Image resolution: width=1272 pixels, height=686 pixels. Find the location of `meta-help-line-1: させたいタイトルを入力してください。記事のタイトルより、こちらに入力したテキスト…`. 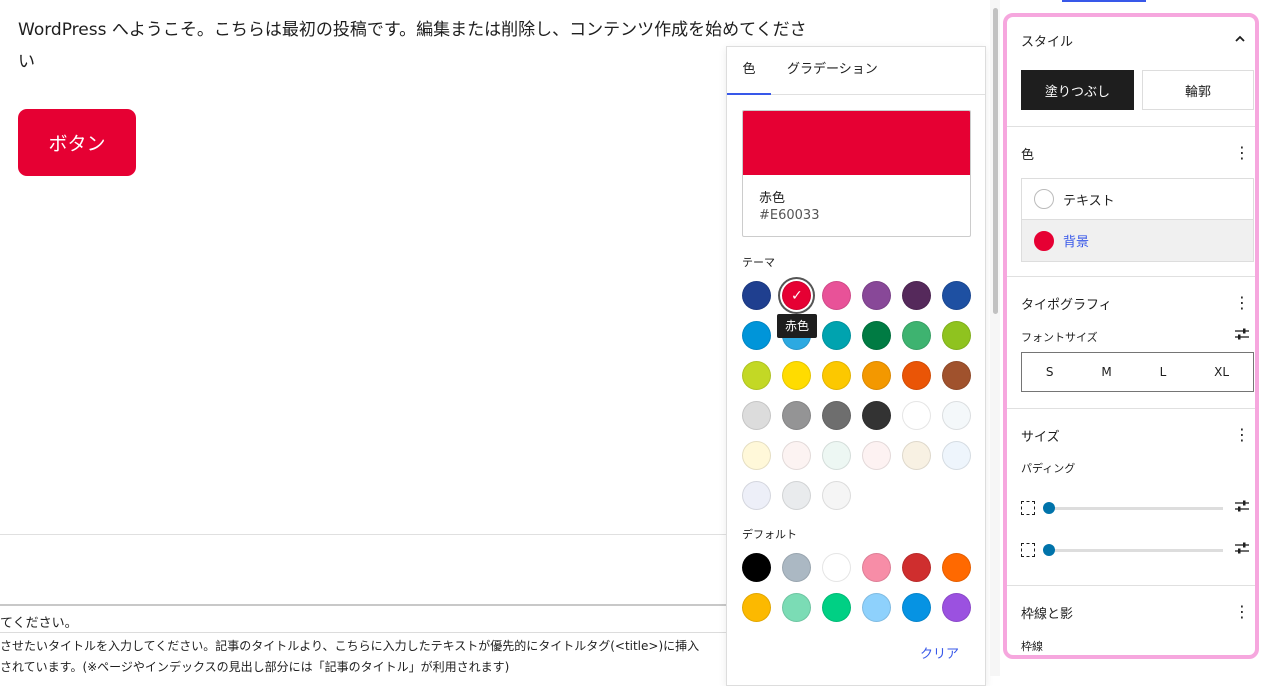

meta-help-line-1: させたいタイトルを入力してください。記事のタイトルより、こちらに入力したテキスト… is located at coordinates (350, 646).